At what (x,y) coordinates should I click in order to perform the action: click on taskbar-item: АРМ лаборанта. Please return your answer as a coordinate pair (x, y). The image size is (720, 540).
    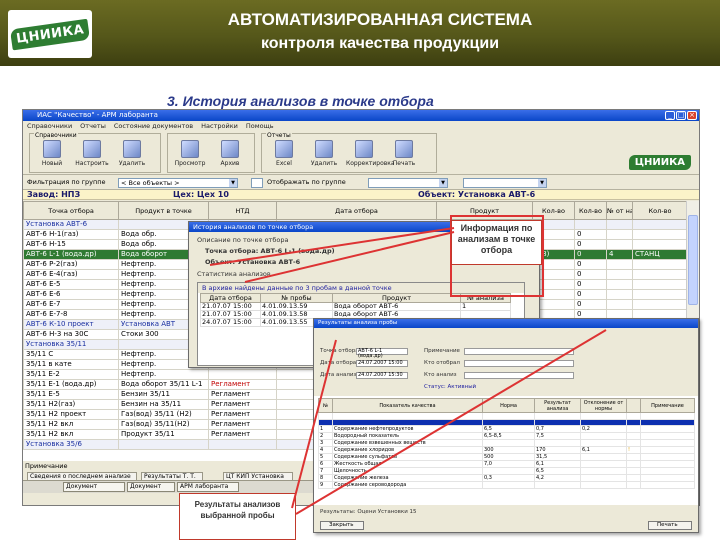
    Looking at the image, I should click on (208, 487).